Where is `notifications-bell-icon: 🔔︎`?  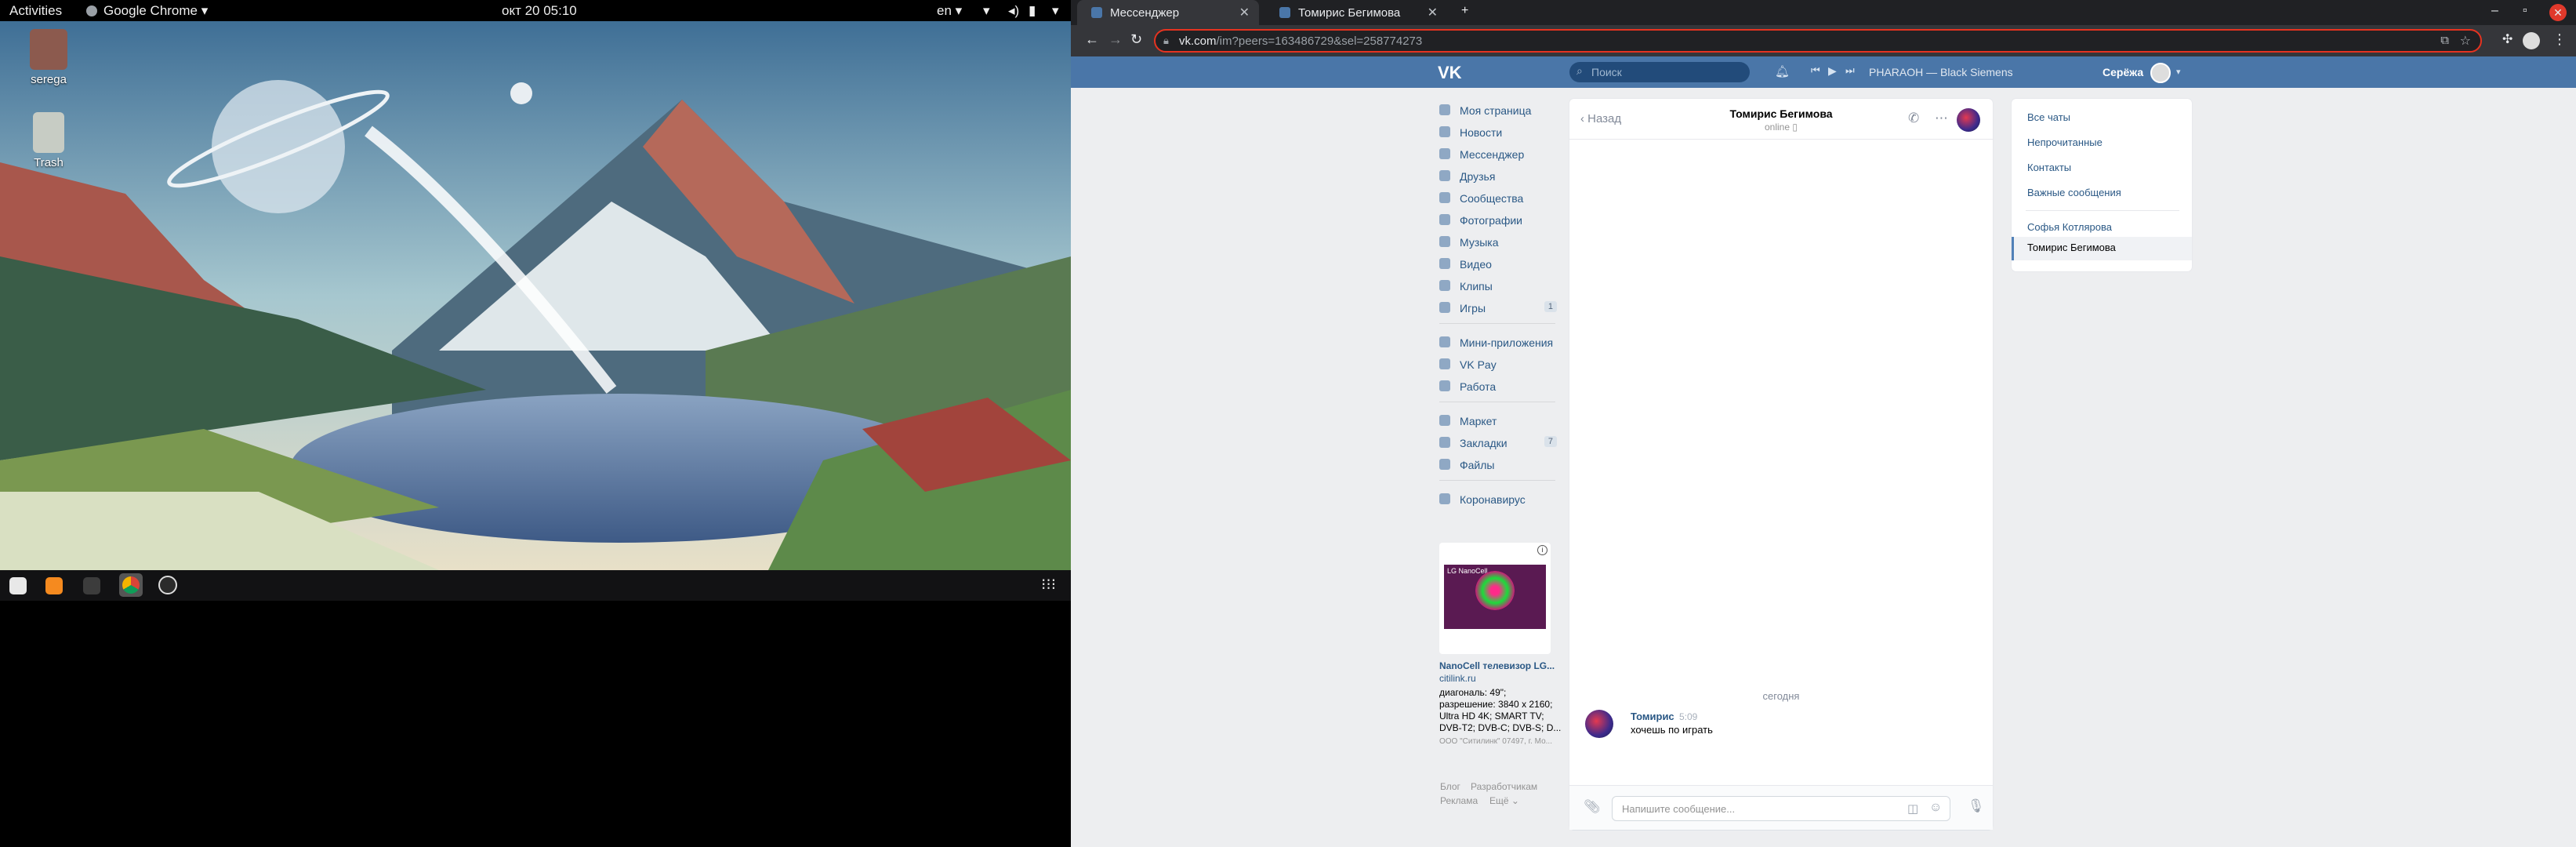
notifications-bell-icon: 🔔︎ is located at coordinates (1783, 71).